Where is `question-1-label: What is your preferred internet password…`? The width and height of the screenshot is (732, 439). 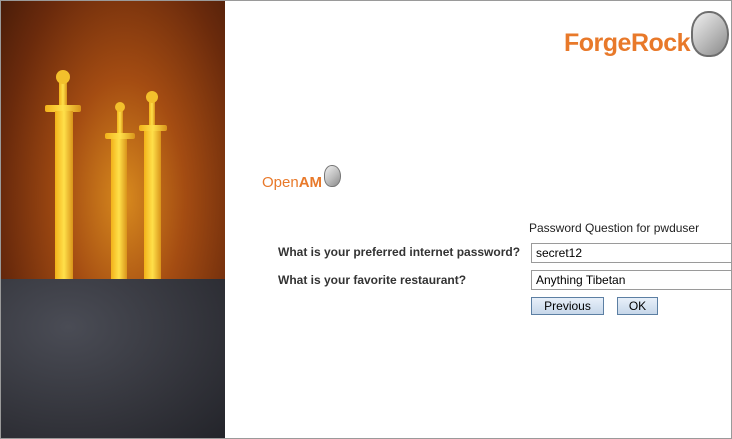 question-1-label: What is your preferred internet password… is located at coordinates (399, 252).